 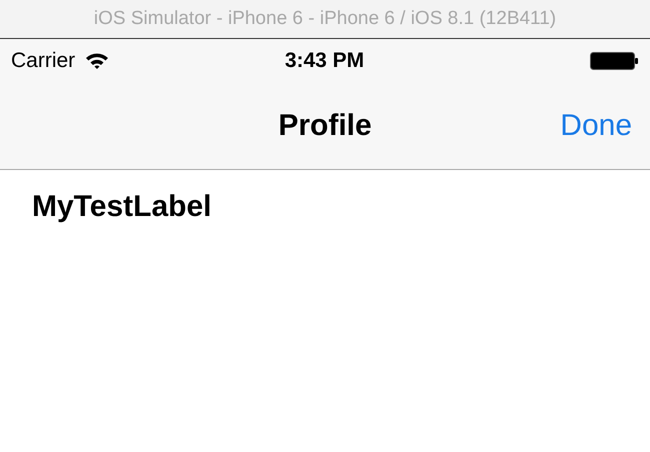 I want to click on done-button: Done, so click(x=596, y=126).